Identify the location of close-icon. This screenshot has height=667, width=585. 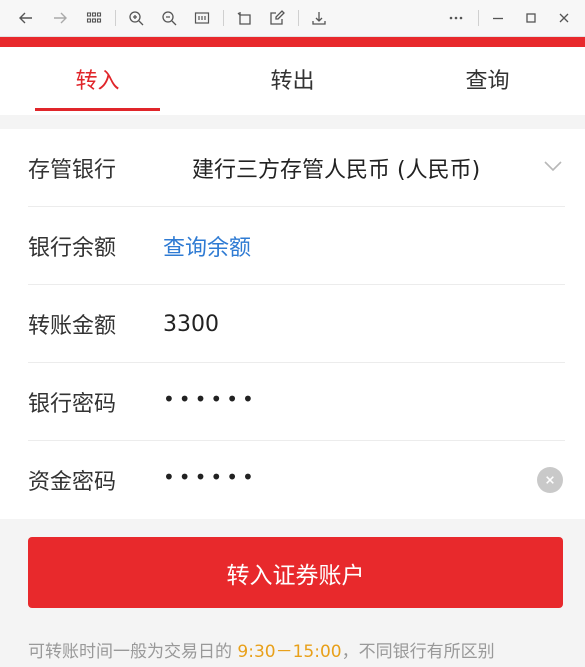
(564, 18).